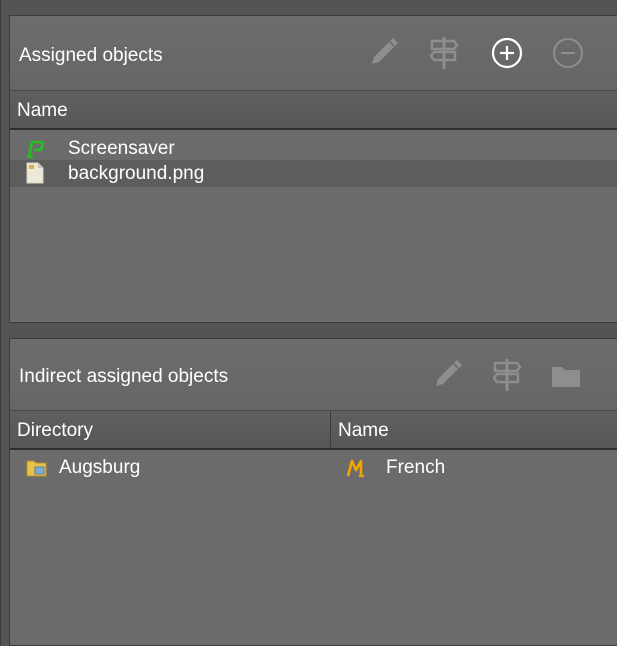  Describe the element at coordinates (35, 173) in the screenshot. I see `file-image-icon` at that location.